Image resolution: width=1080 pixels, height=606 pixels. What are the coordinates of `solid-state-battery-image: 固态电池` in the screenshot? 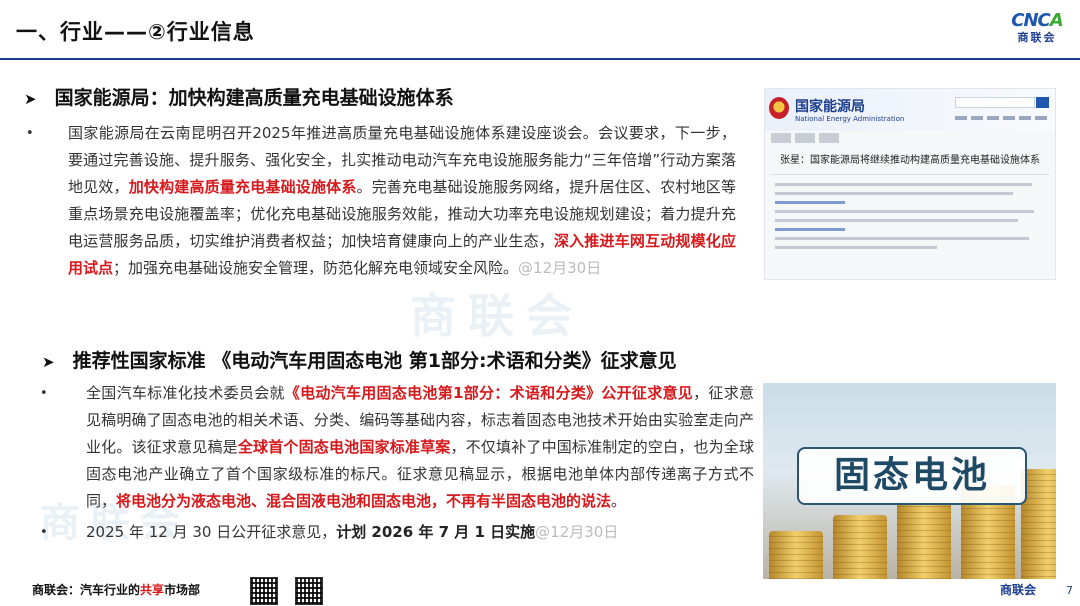 It's located at (909, 481).